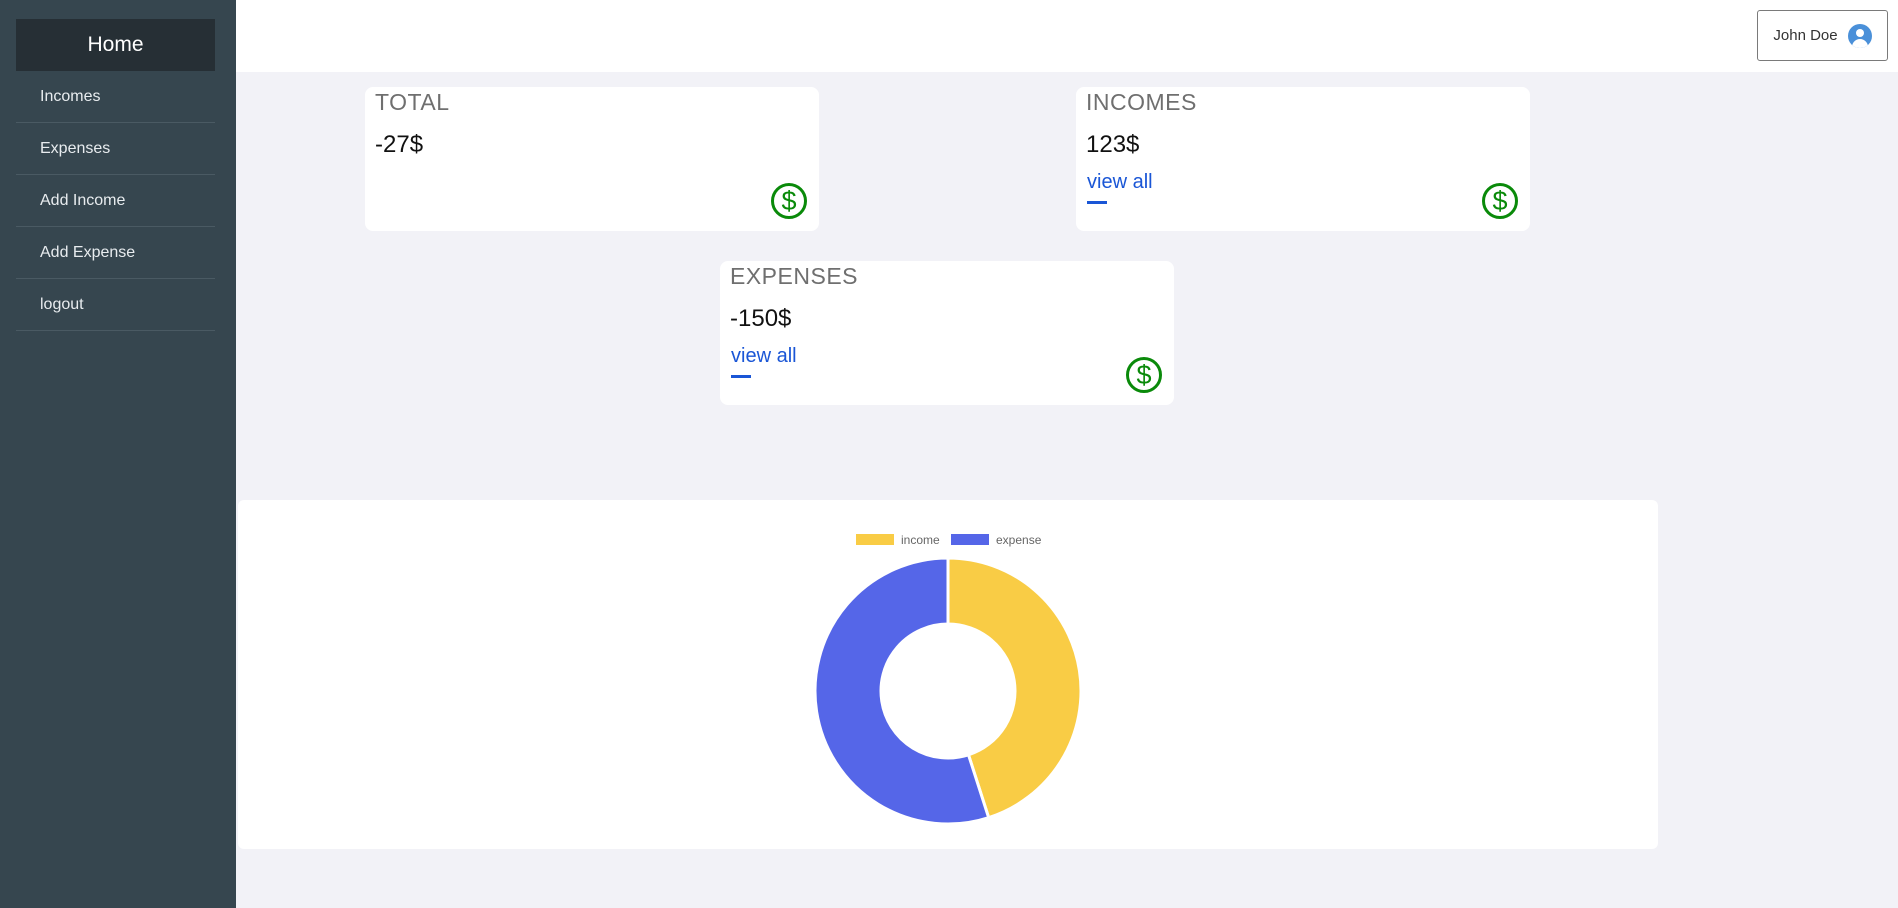  I want to click on expenses-label: EXPENSES, so click(794, 276).